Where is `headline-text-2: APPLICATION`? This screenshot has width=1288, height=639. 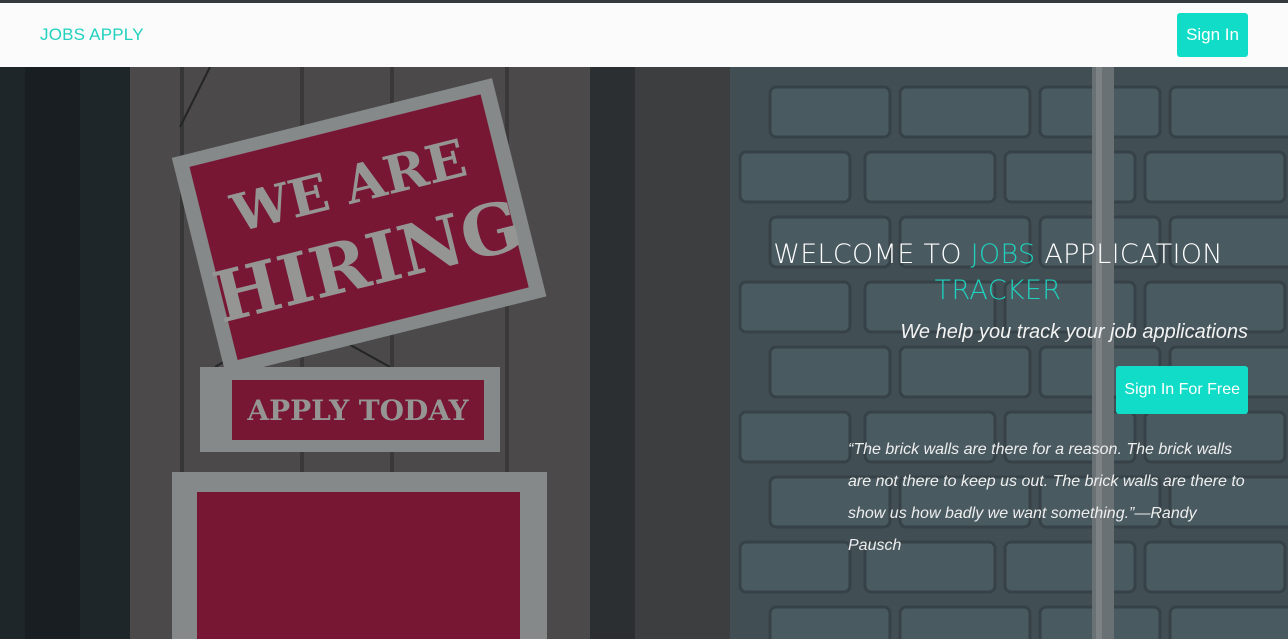 headline-text-2: APPLICATION is located at coordinates (1129, 254).